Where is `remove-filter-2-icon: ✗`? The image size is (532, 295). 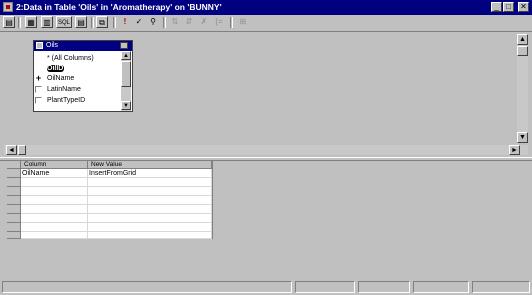
remove-filter-2-icon: ✗ is located at coordinates (204, 21).